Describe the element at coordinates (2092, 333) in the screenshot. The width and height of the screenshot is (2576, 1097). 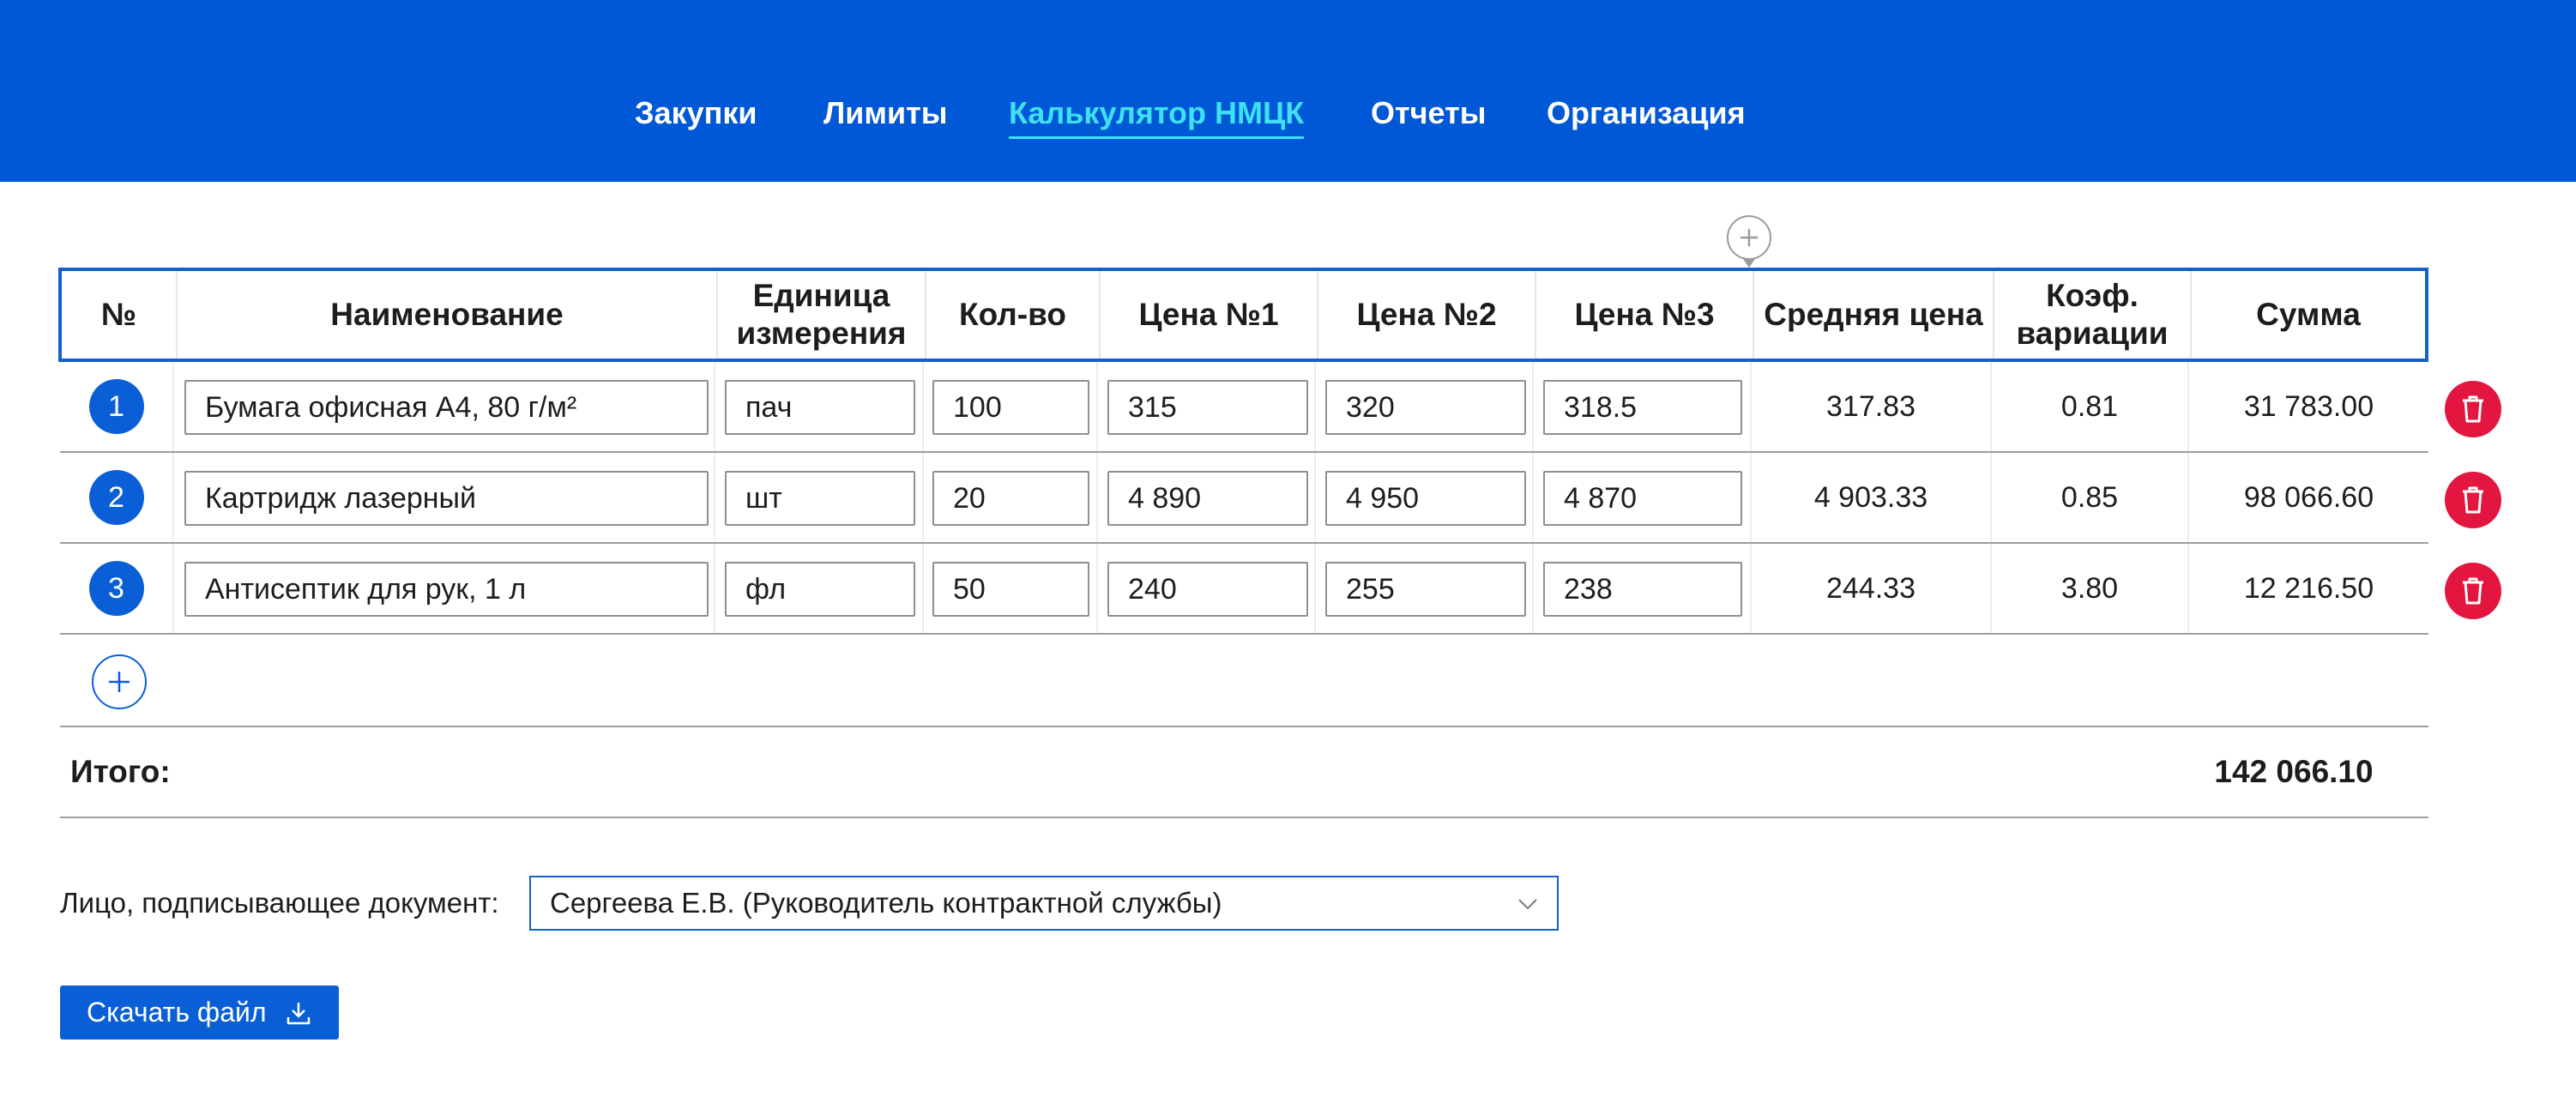
I see `header-coef-line2: вариации` at that location.